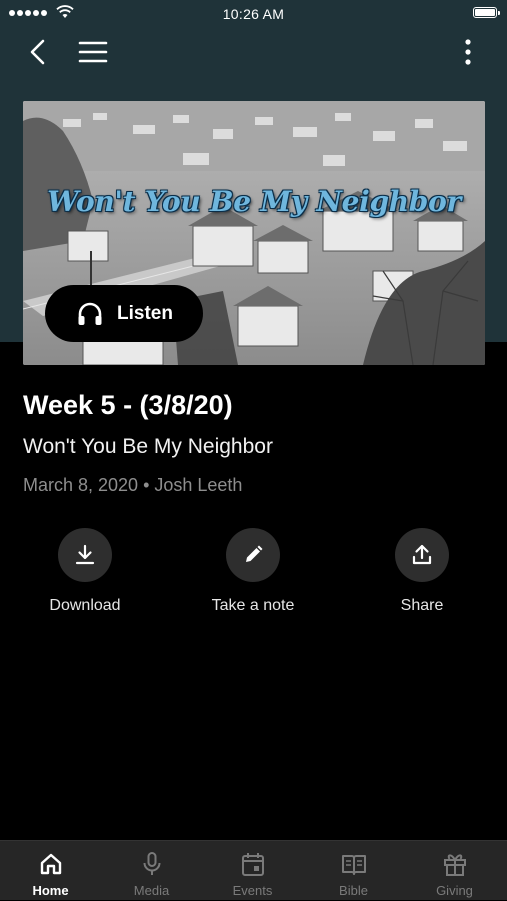  What do you see at coordinates (85, 605) in the screenshot?
I see `download-label: Download` at bounding box center [85, 605].